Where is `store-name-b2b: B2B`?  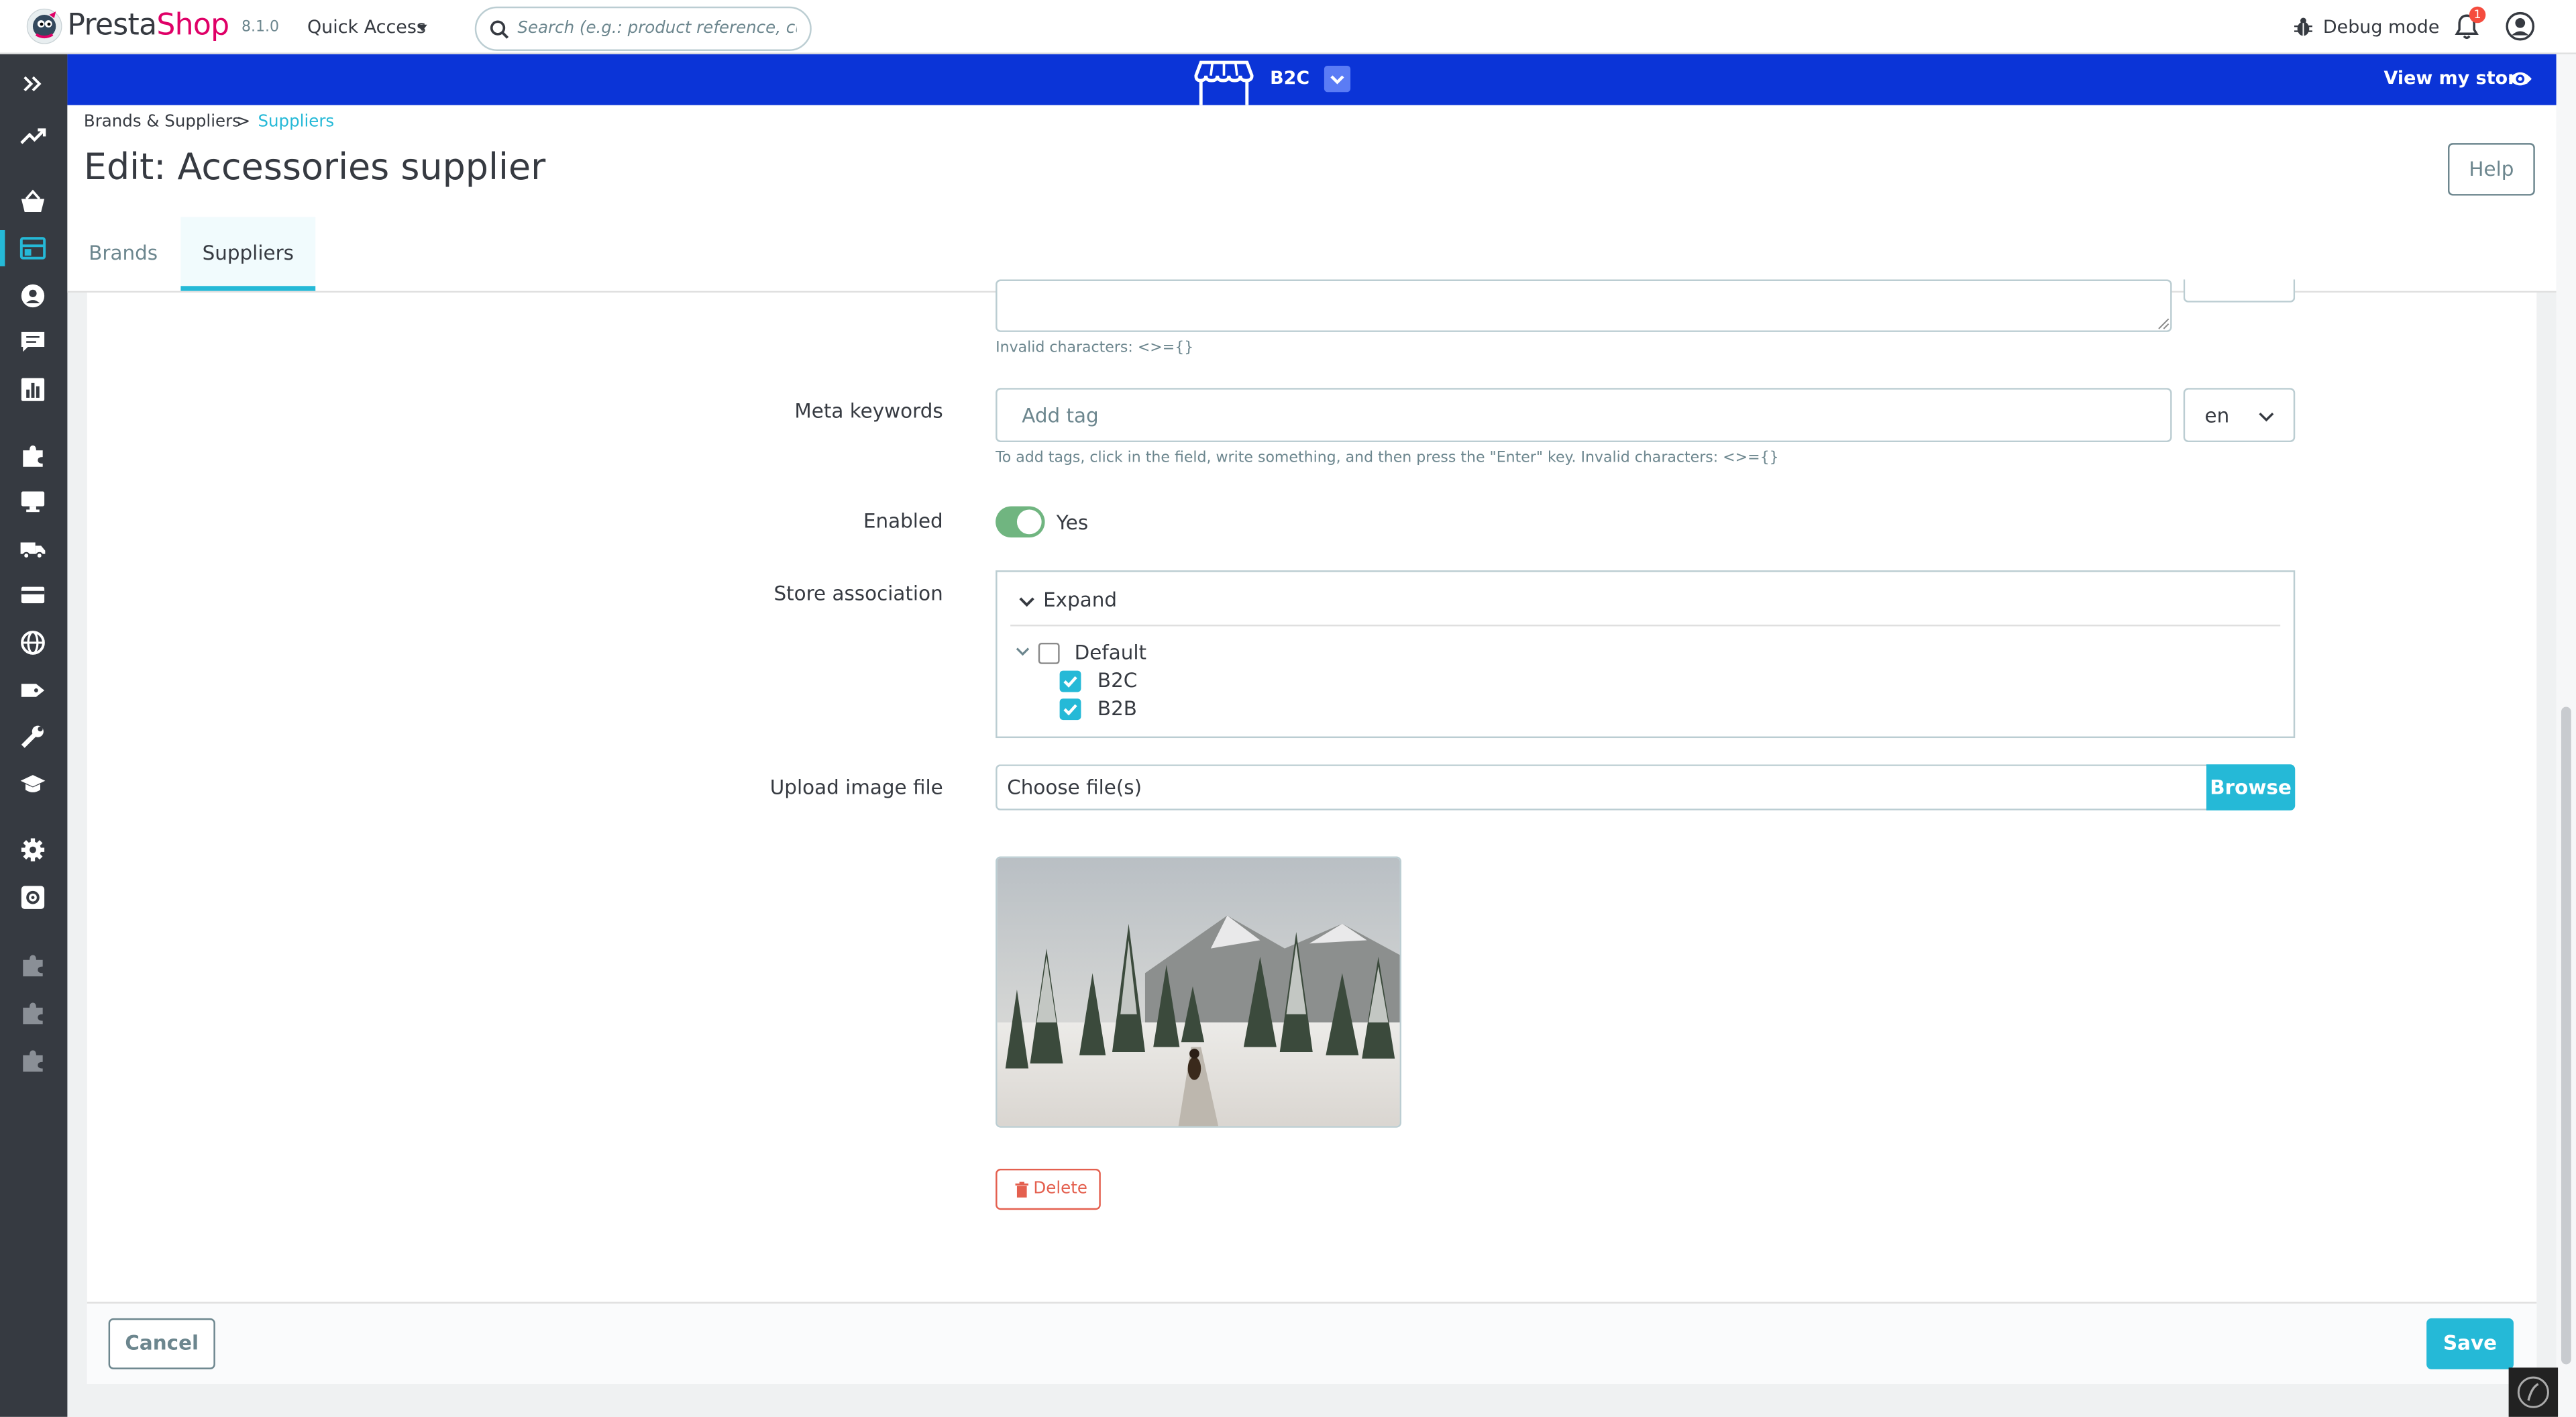
store-name-b2b: B2B is located at coordinates (1117, 708).